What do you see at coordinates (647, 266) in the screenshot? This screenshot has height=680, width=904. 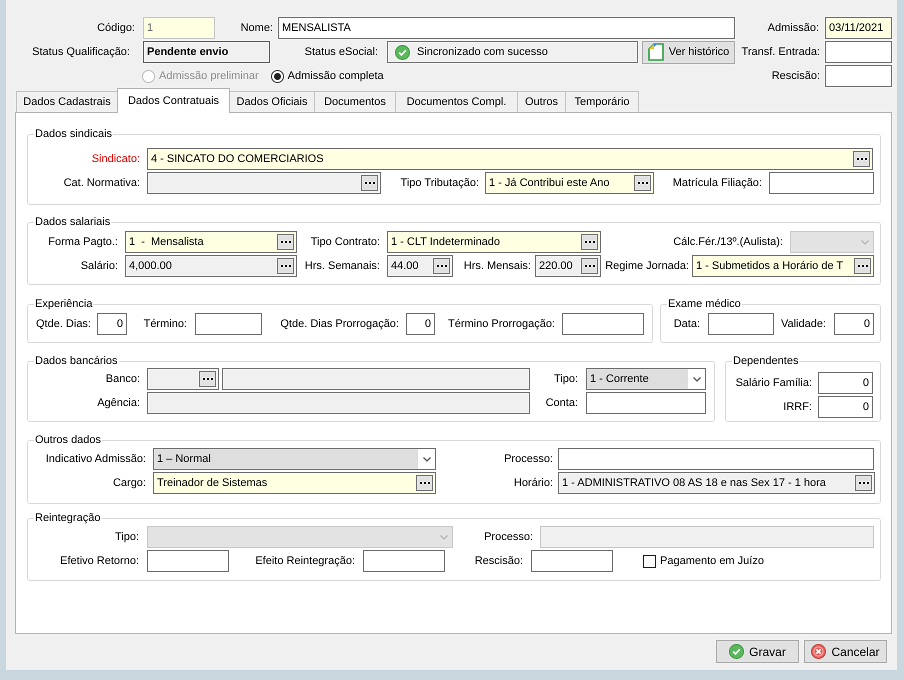 I see `field-label: Regime Jornada:` at bounding box center [647, 266].